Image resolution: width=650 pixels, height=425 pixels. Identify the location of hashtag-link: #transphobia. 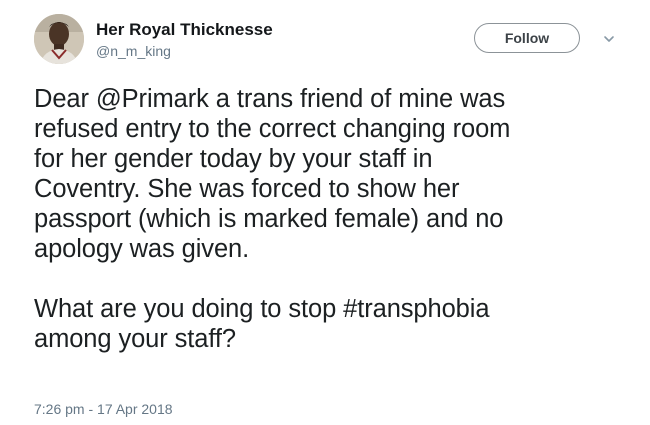
(416, 309).